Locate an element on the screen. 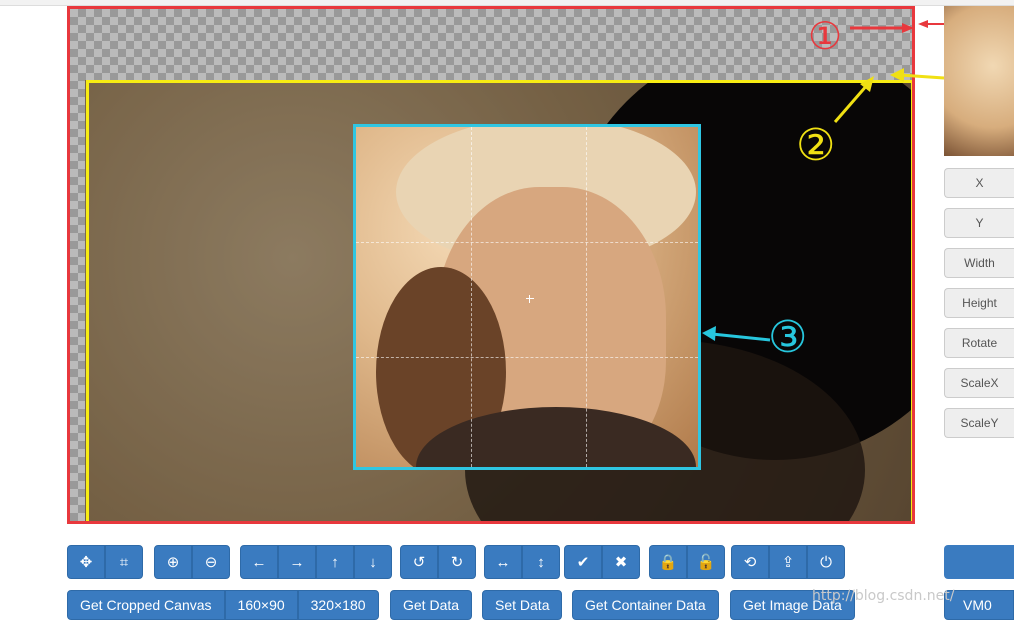  move-button: ✥ is located at coordinates (86, 562).